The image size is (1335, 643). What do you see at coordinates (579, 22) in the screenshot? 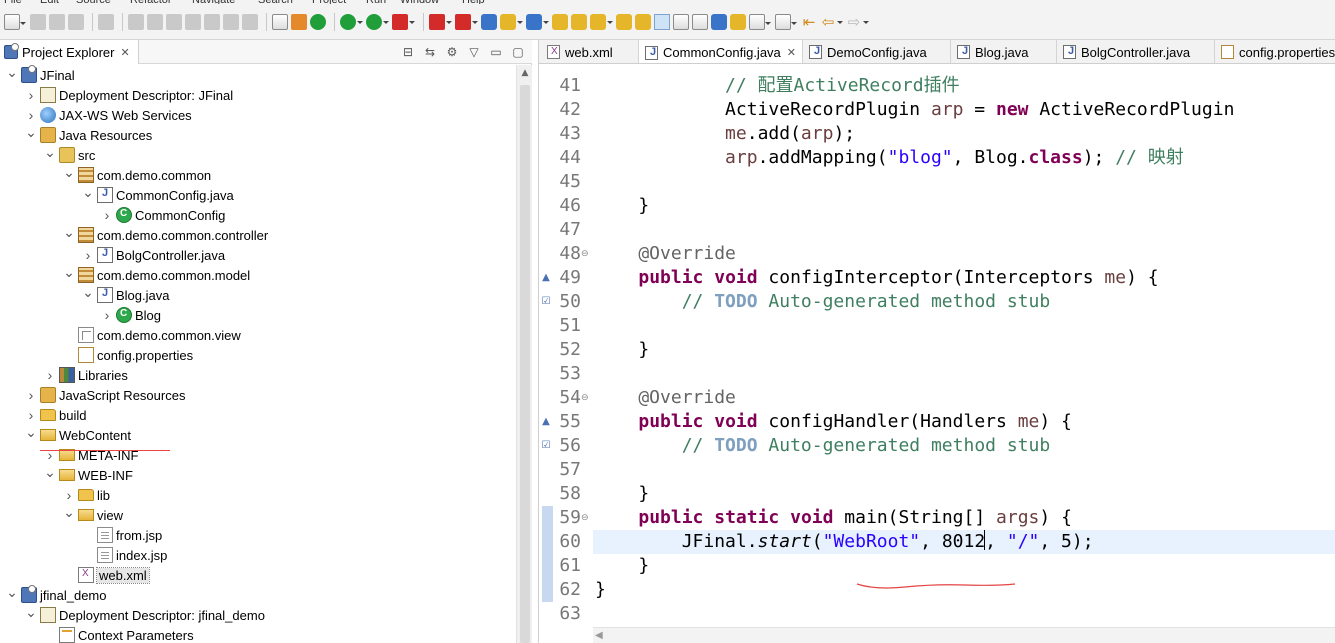
I see `open-task-icon` at bounding box center [579, 22].